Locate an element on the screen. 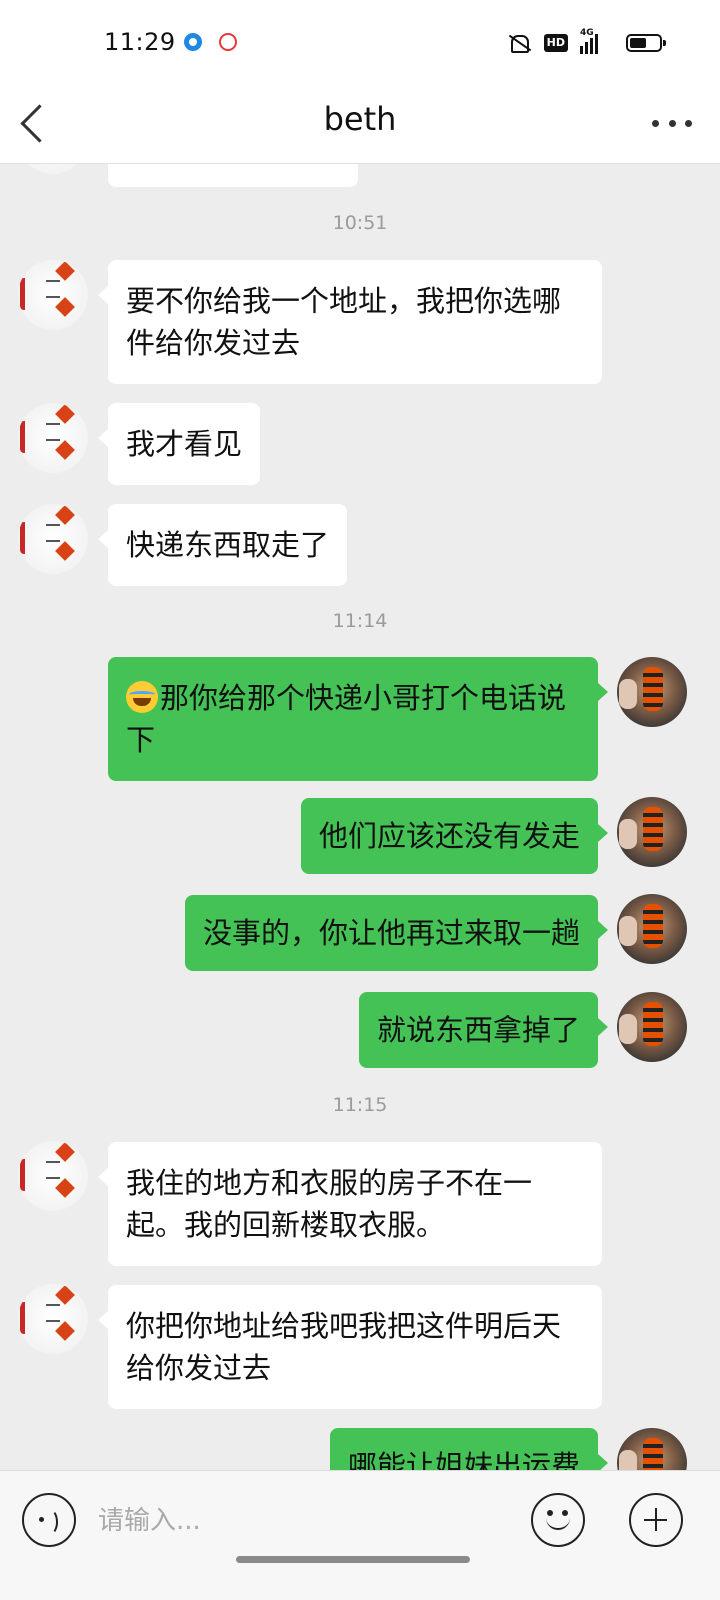 This screenshot has height=1600, width=720. sent-message-bubble: 就说东西拿掉了 is located at coordinates (483, 1030).